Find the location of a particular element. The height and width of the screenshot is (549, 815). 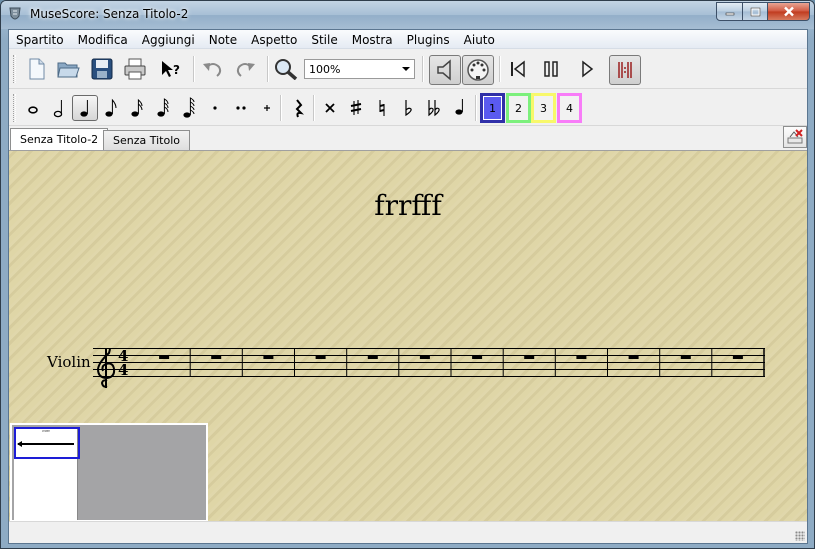

flat-icon is located at coordinates (408, 108).